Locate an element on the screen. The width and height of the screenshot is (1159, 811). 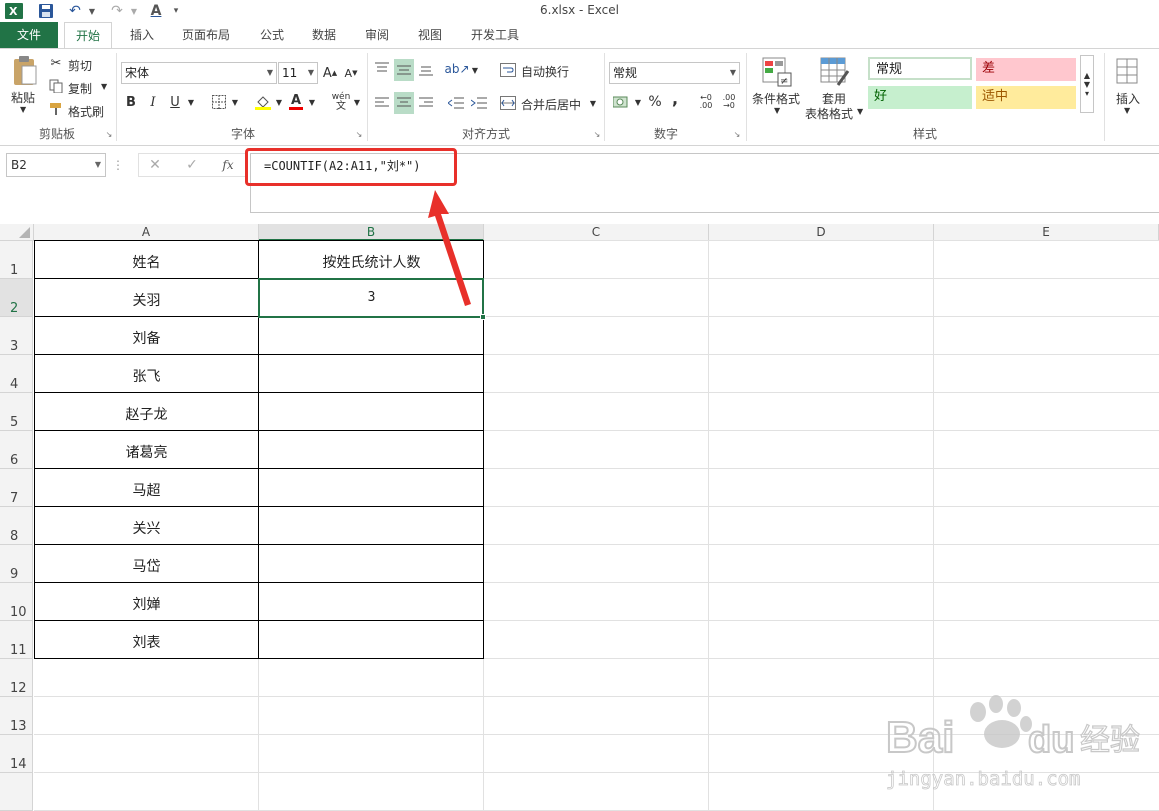
accounting-dropdown-icon: ▼ is located at coordinates (638, 102).